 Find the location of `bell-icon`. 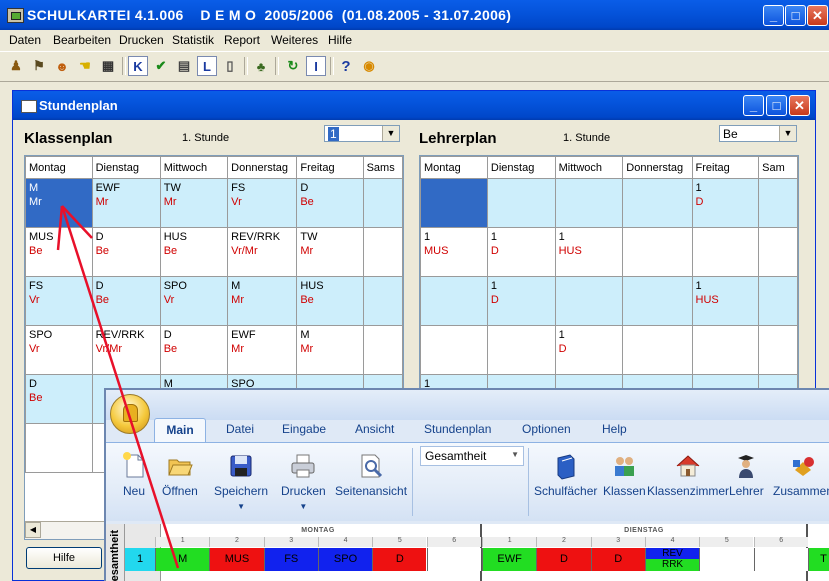

bell-icon is located at coordinates (130, 414).